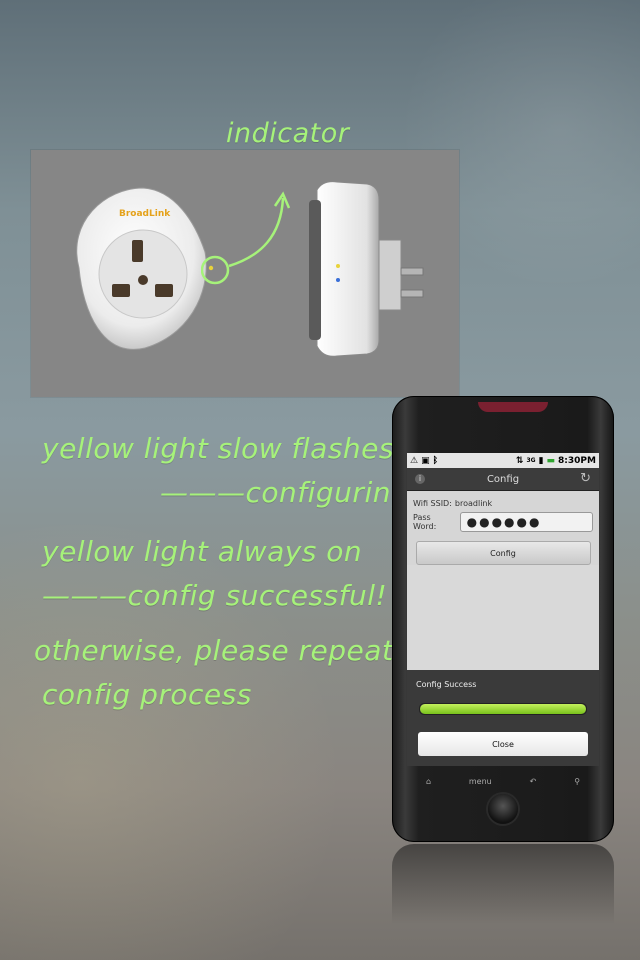 This screenshot has width=640, height=960. What do you see at coordinates (218, 448) in the screenshot?
I see `instruction-slow-flash: yellow light slow flashes` at bounding box center [218, 448].